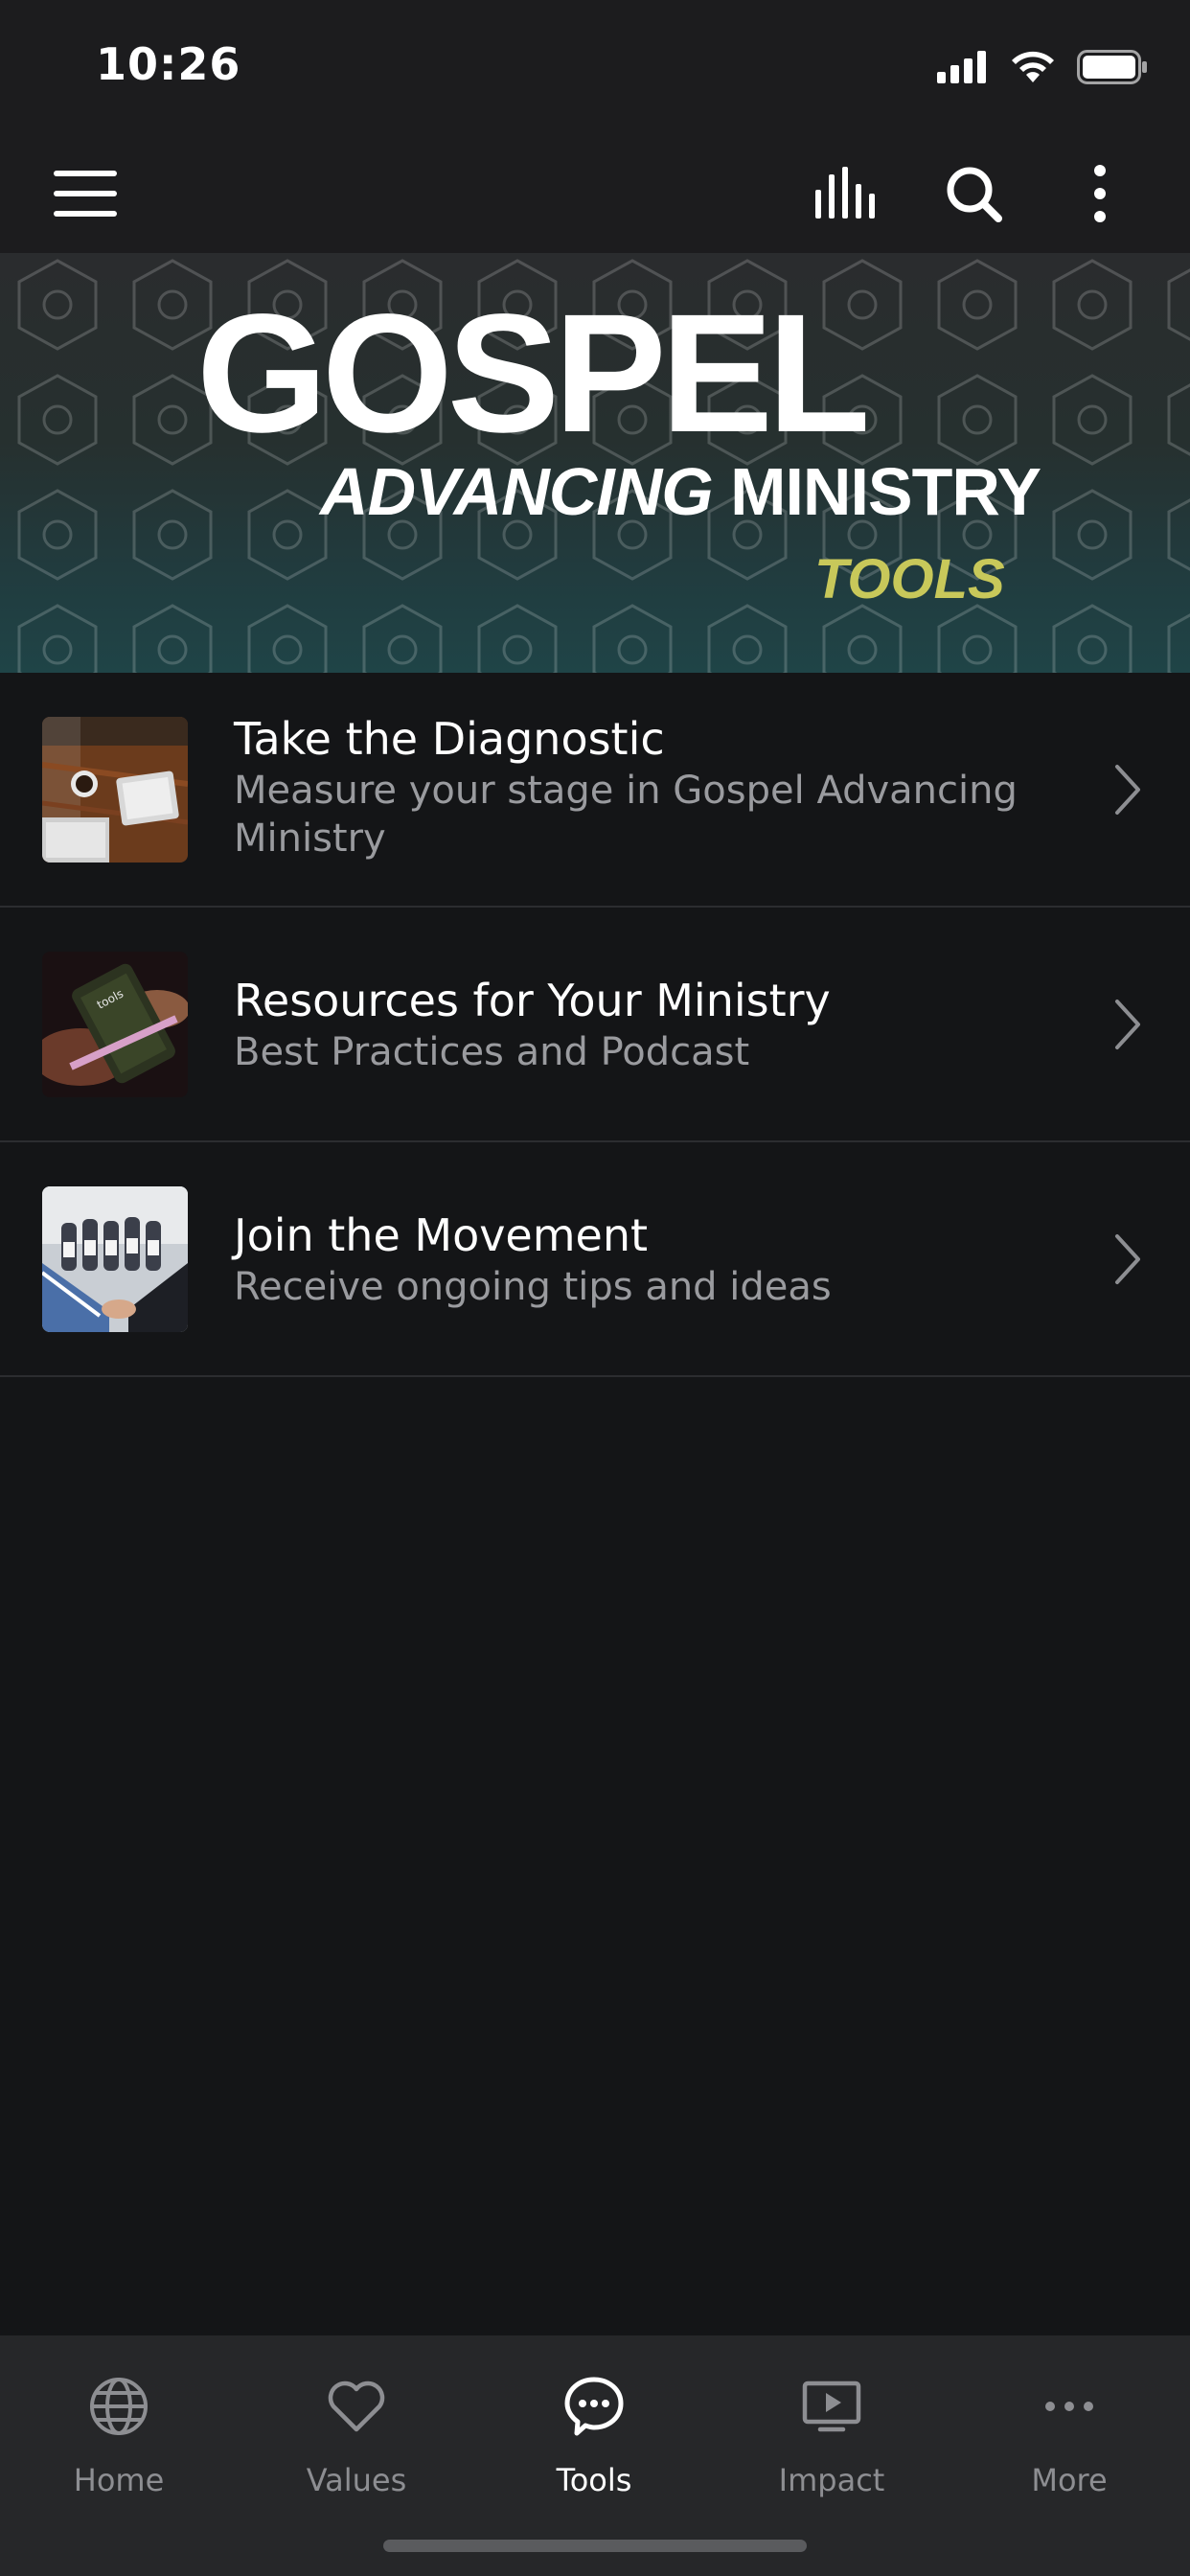 Image resolution: width=1190 pixels, height=2576 pixels. What do you see at coordinates (595, 193) in the screenshot?
I see `app-bar` at bounding box center [595, 193].